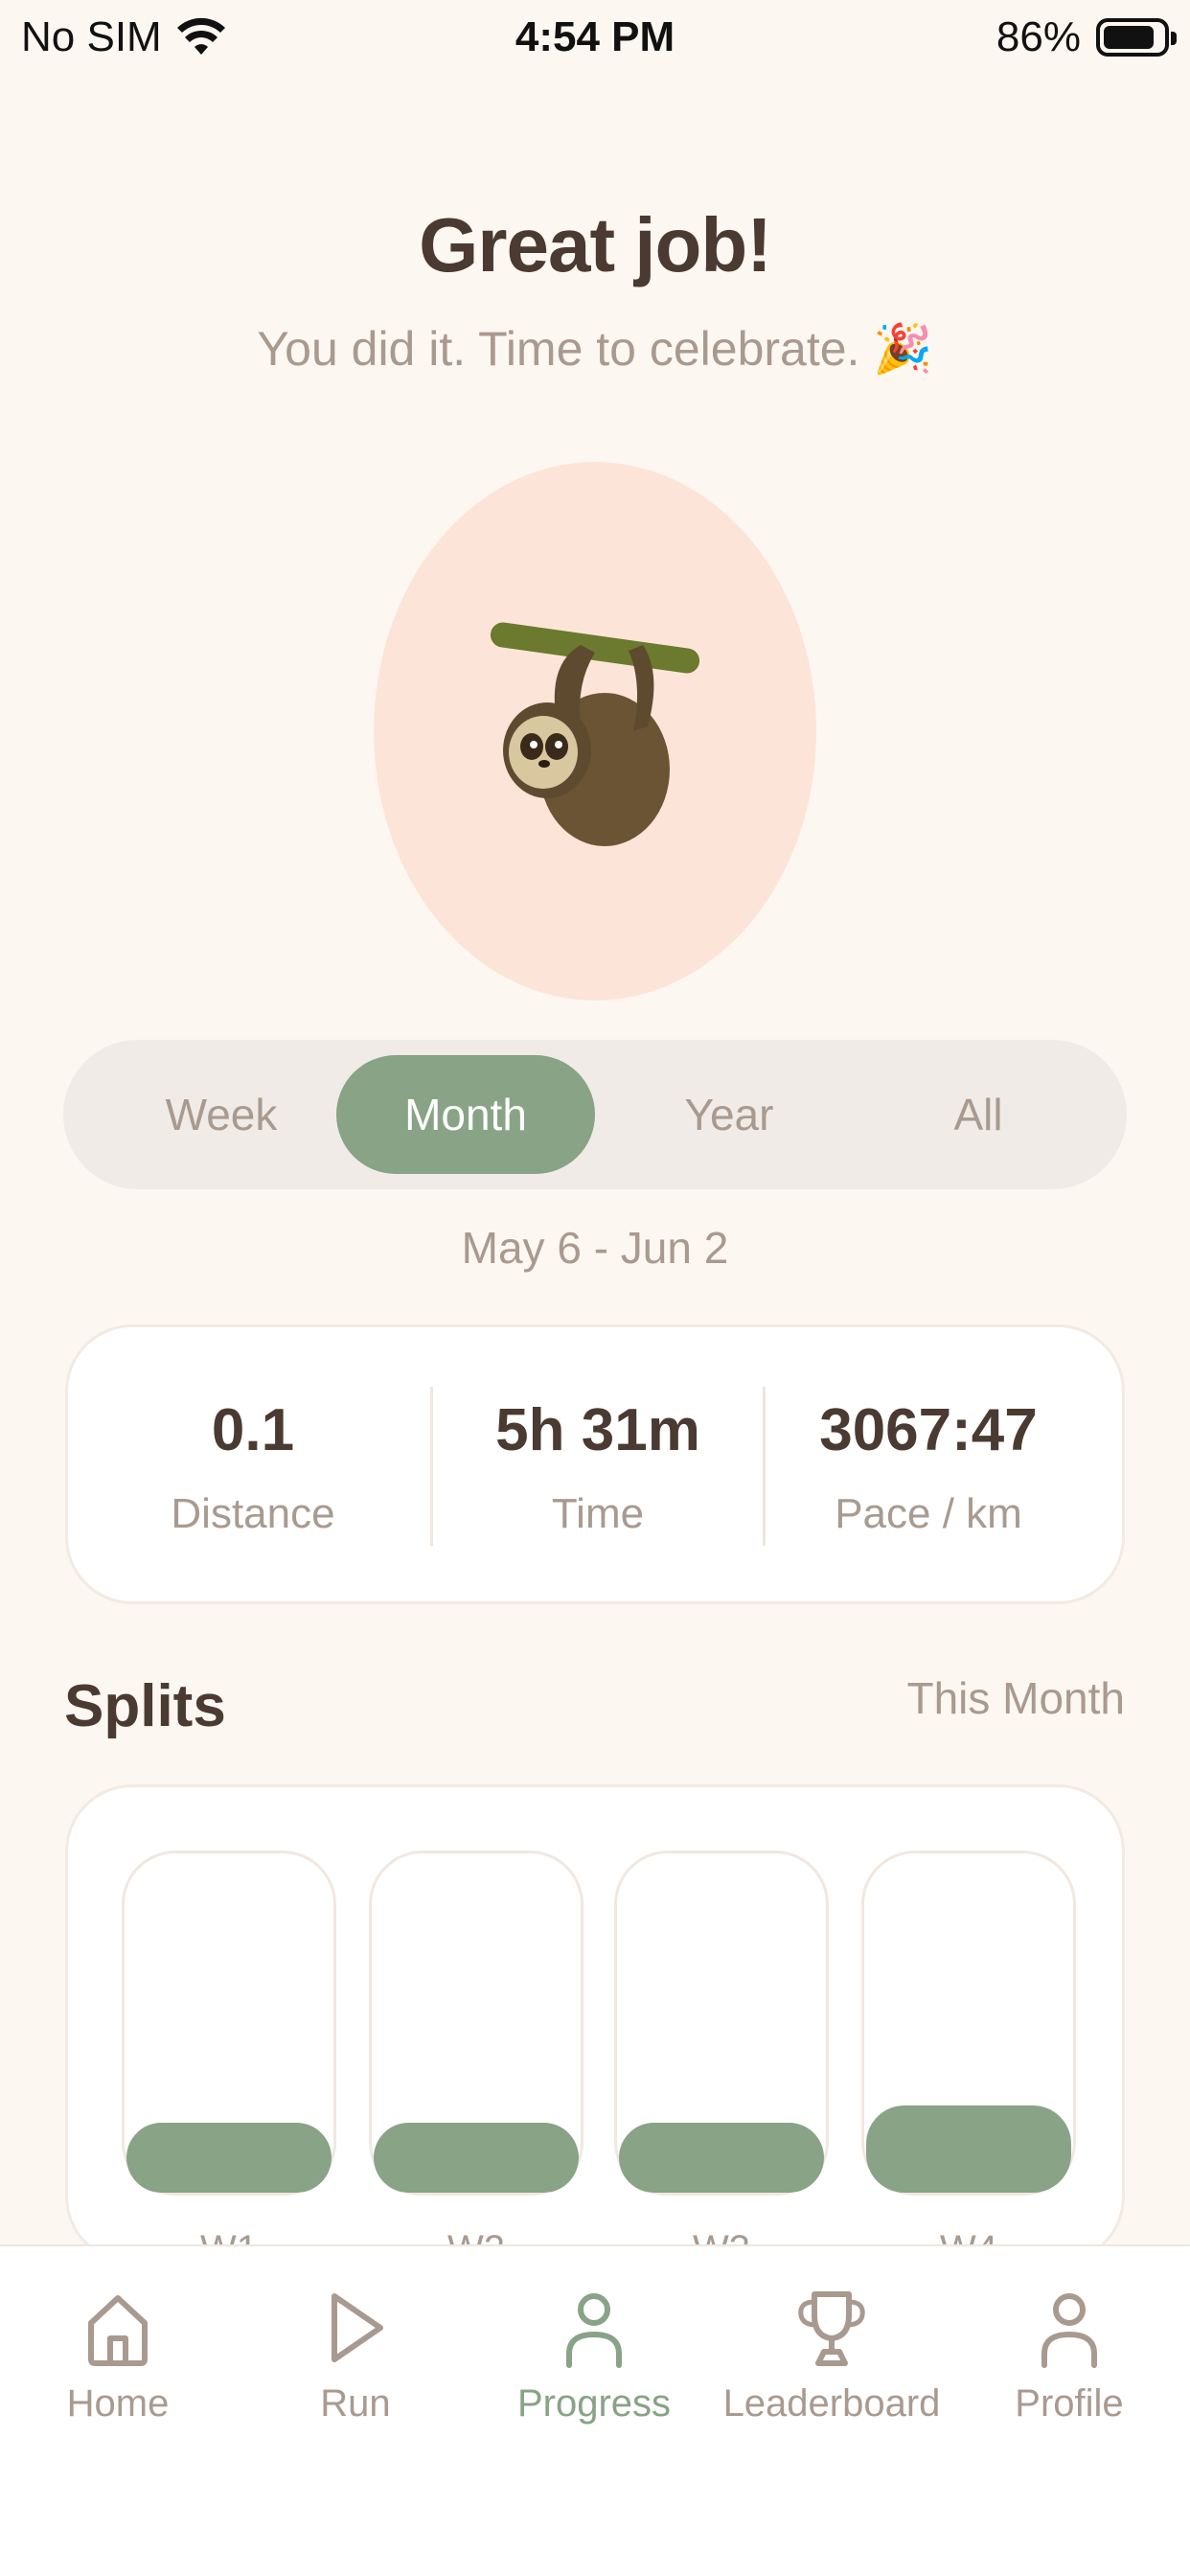 The image size is (1190, 2576). What do you see at coordinates (595, 1248) in the screenshot?
I see `date-range: May 6 - Jun 2` at bounding box center [595, 1248].